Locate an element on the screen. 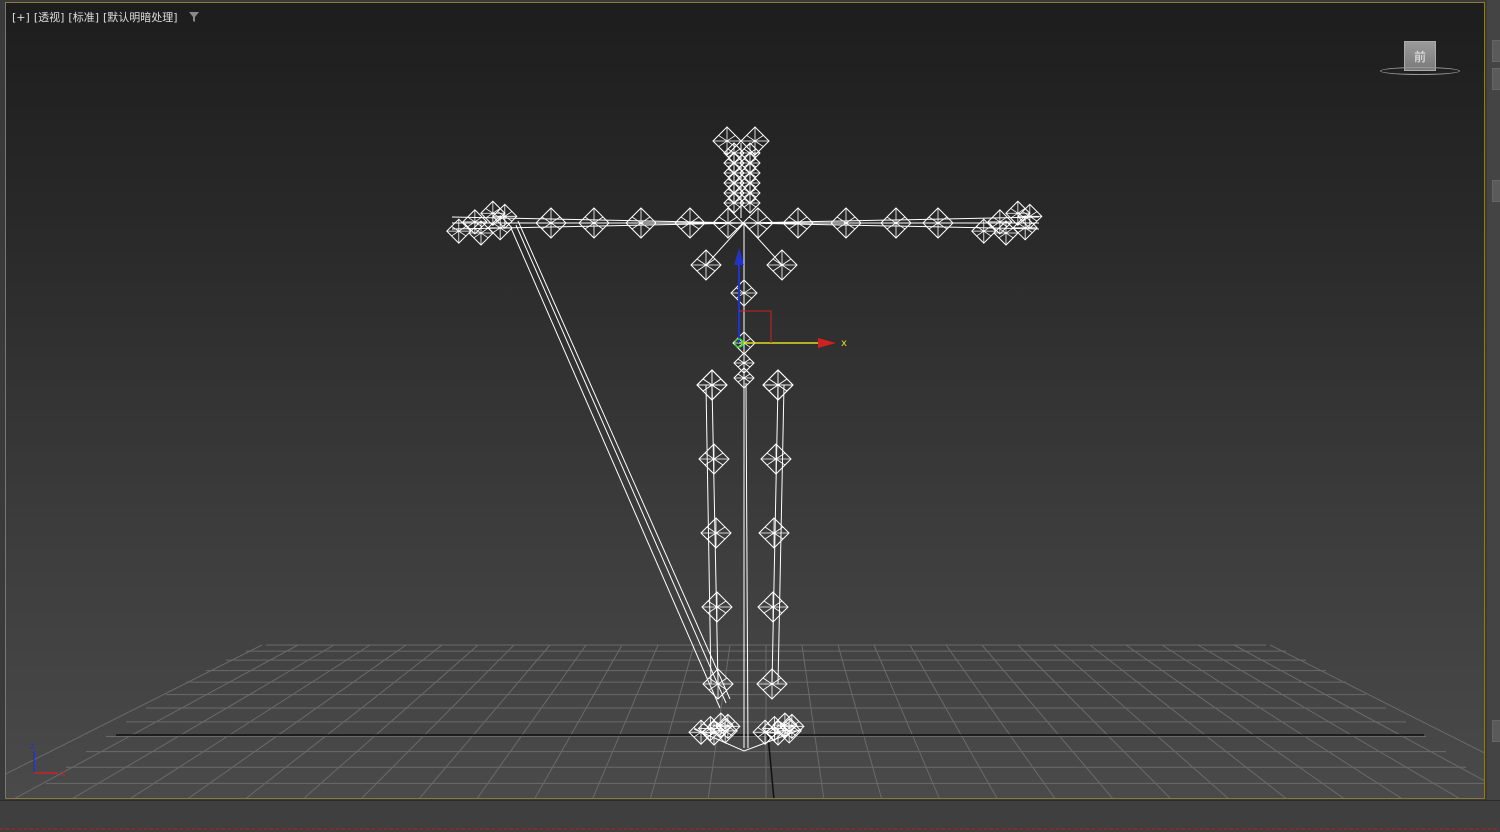 The width and height of the screenshot is (1500, 832). viewport-label-bar: [+] [透视] [标准] [默认明暗处理] is located at coordinates (106, 17).